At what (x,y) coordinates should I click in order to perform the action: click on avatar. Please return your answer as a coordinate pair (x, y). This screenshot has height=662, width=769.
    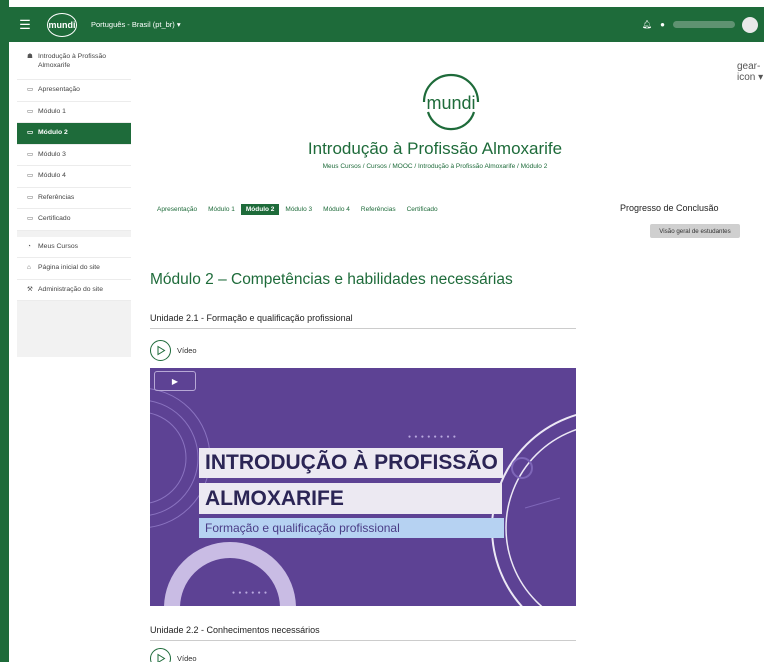
    Looking at the image, I should click on (750, 24).